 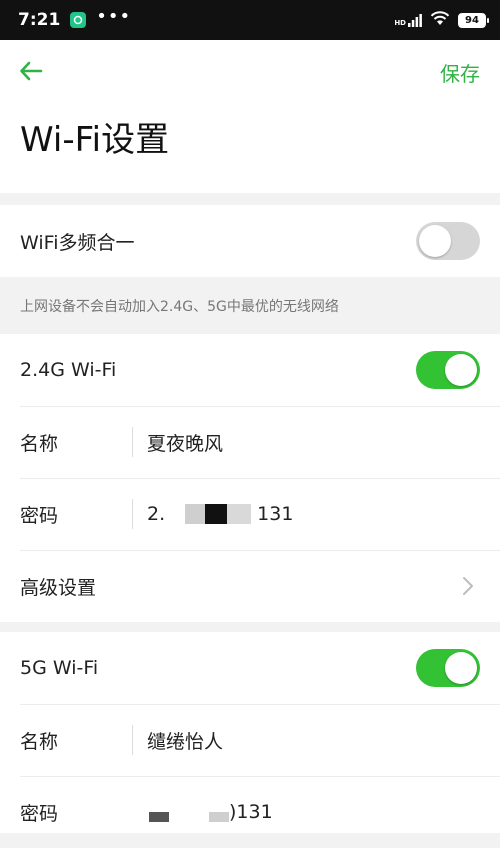 What do you see at coordinates (156, 514) in the screenshot?
I see `password-visible-start: 2.` at bounding box center [156, 514].